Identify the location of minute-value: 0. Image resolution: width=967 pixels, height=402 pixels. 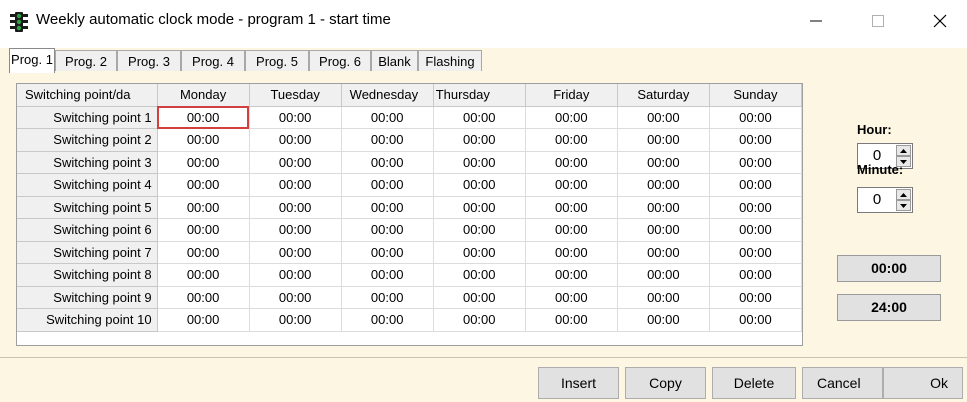
(877, 200).